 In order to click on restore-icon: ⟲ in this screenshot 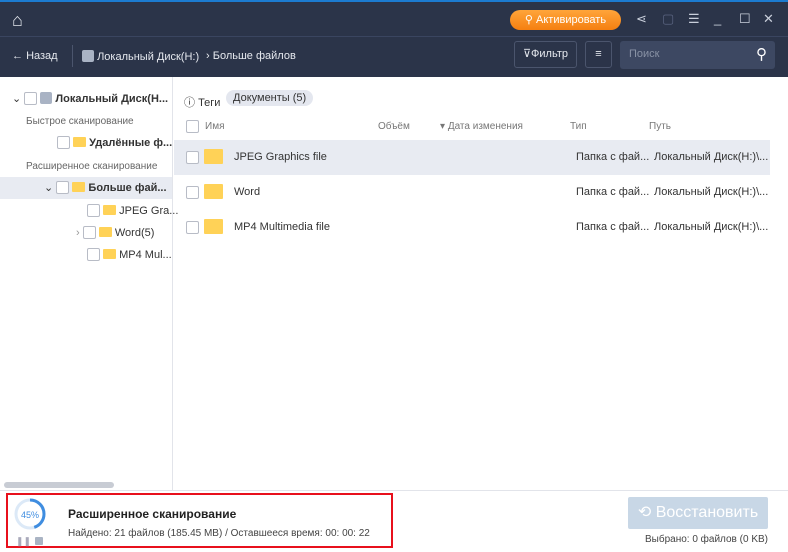, I will do `click(646, 512)`.